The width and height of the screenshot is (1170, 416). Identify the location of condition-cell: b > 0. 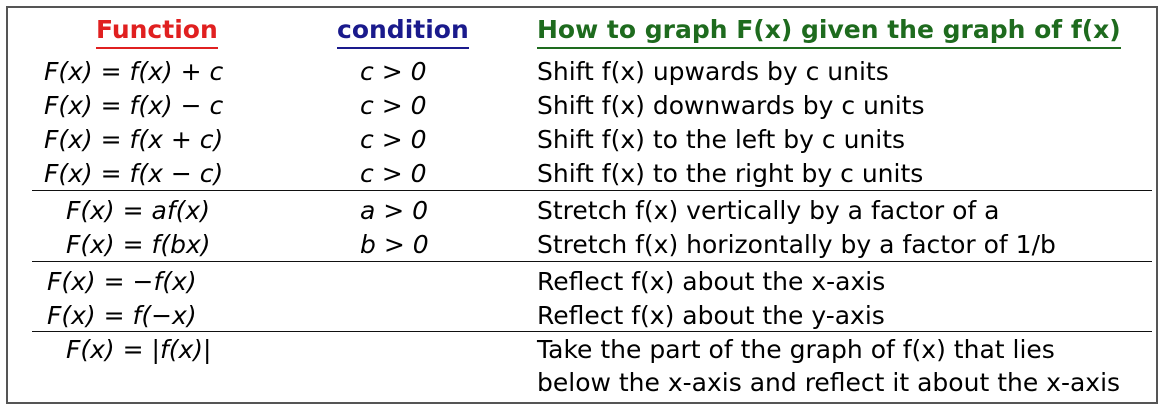
(394, 244).